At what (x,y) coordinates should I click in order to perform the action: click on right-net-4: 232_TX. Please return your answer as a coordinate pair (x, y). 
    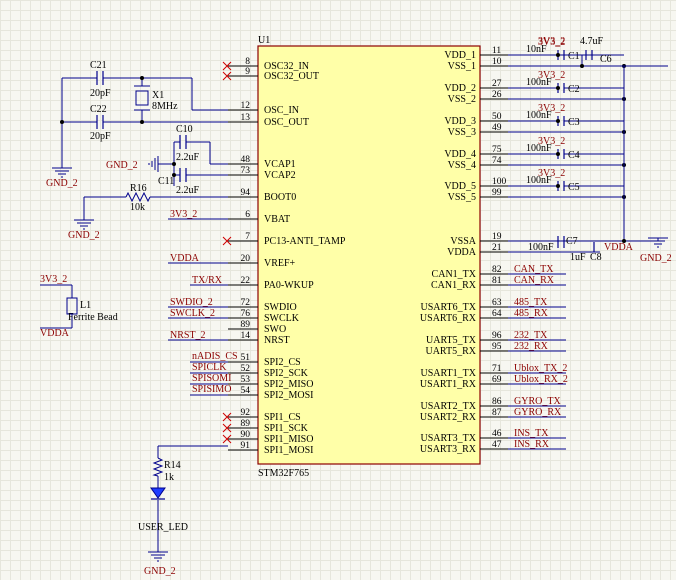
    Looking at the image, I should click on (537, 335).